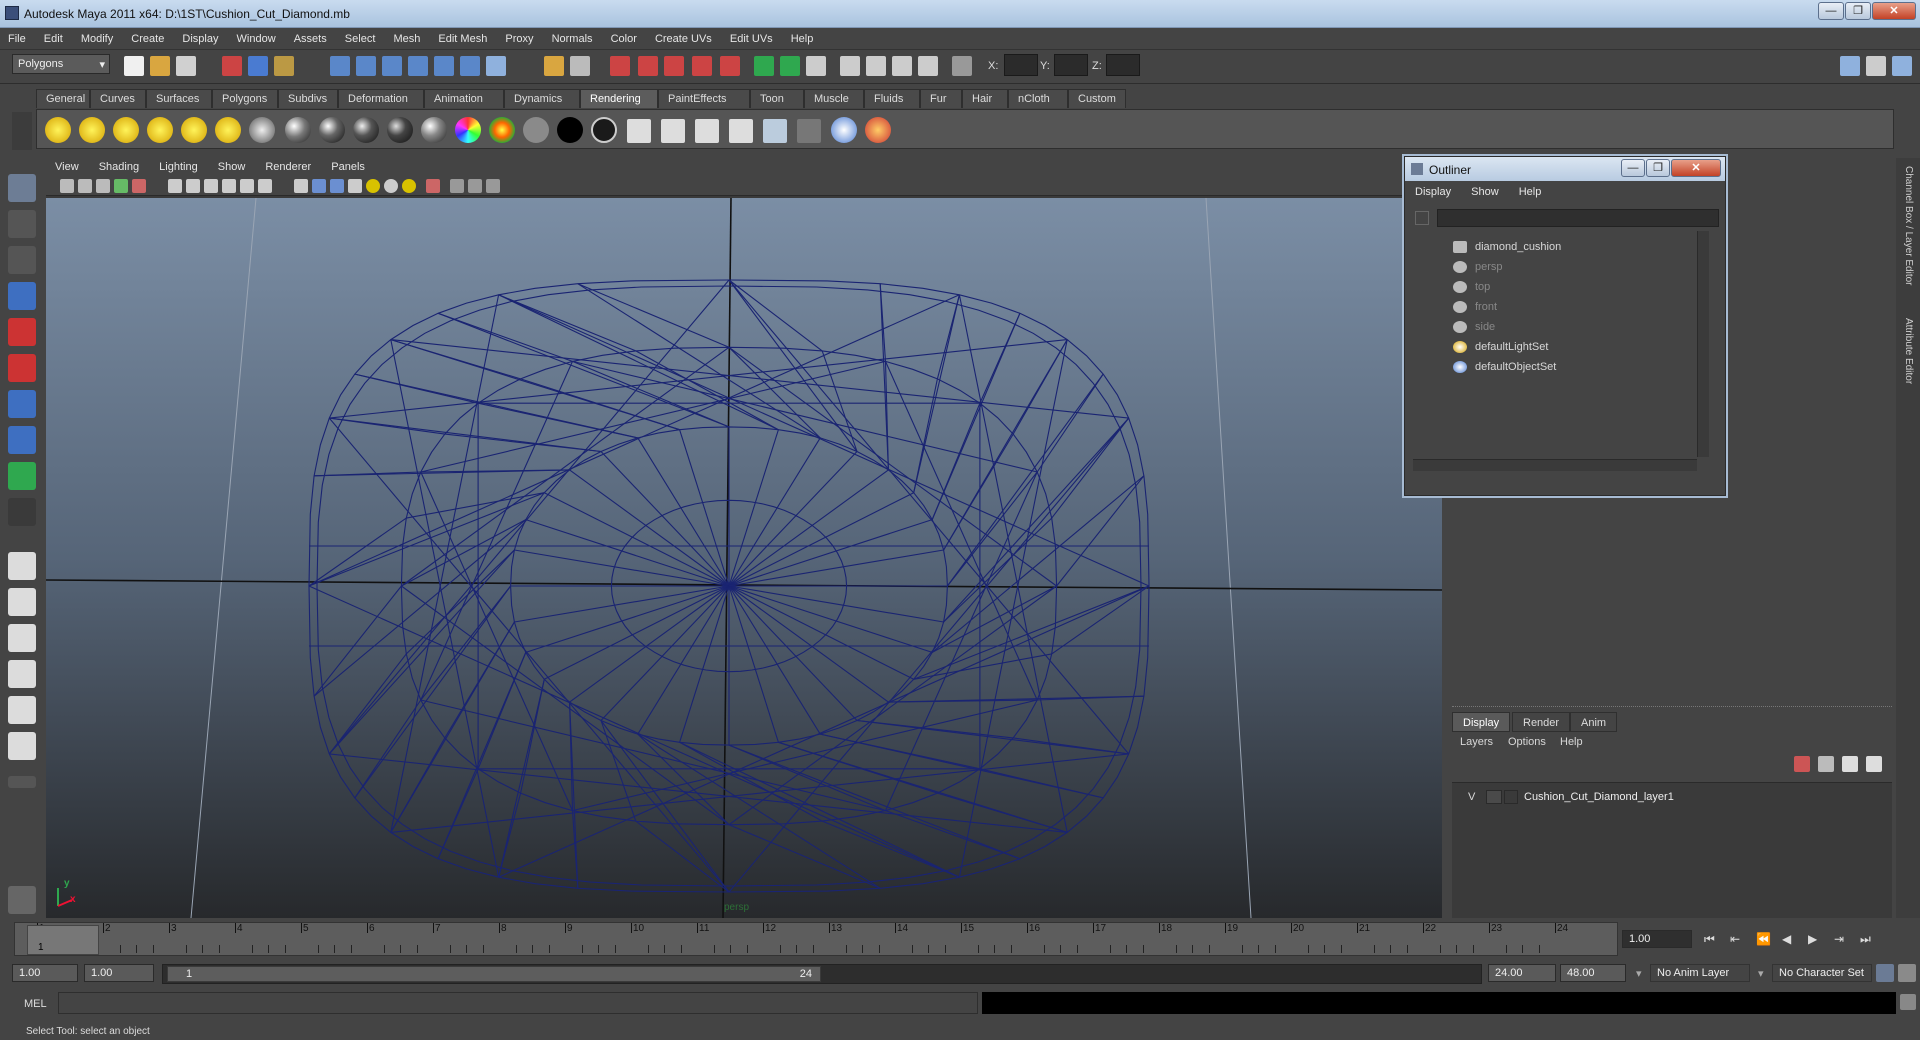 Image resolution: width=1920 pixels, height=1040 pixels. I want to click on menu-select: Select, so click(360, 36).